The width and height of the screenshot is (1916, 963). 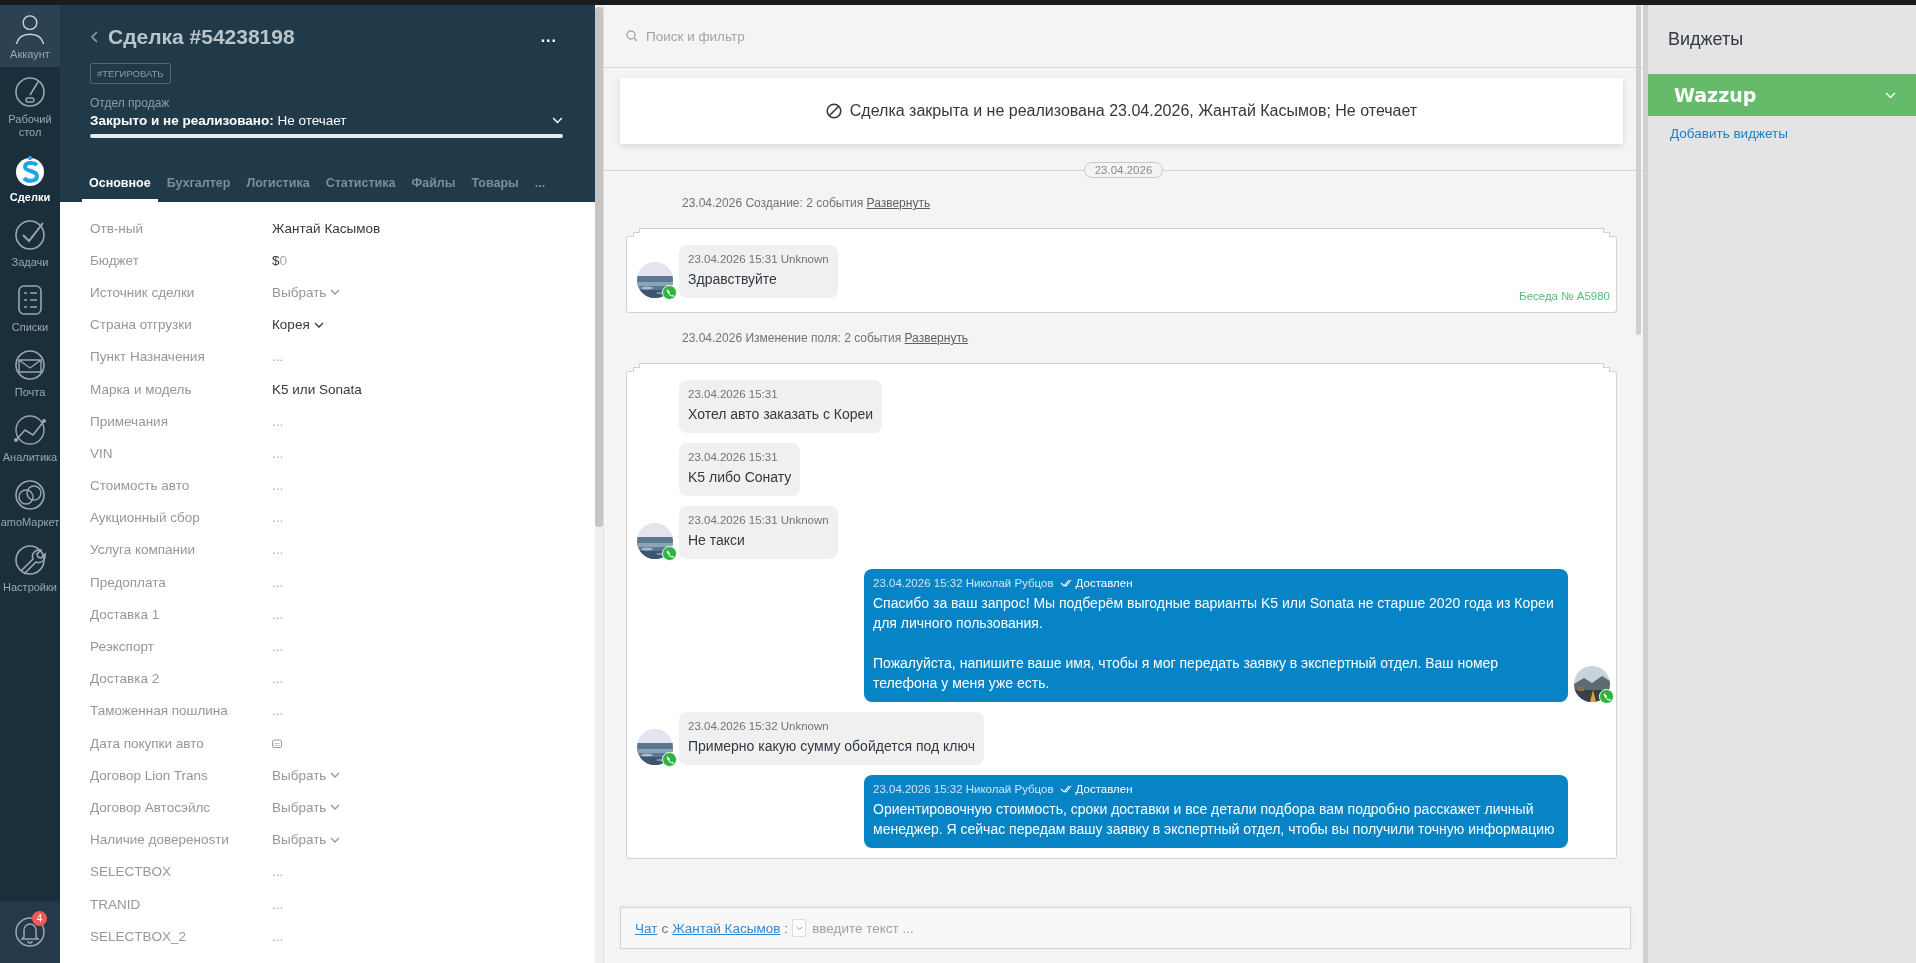 What do you see at coordinates (130, 73) in the screenshot?
I see `tag-button: #ТЕГИРОВАТЬ` at bounding box center [130, 73].